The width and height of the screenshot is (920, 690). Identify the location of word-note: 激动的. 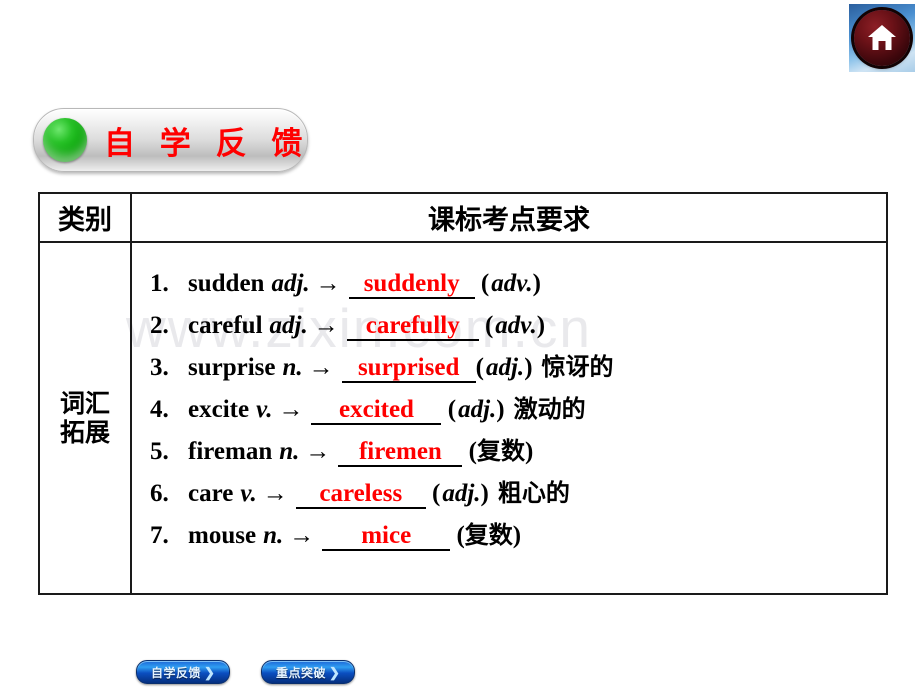
(549, 409).